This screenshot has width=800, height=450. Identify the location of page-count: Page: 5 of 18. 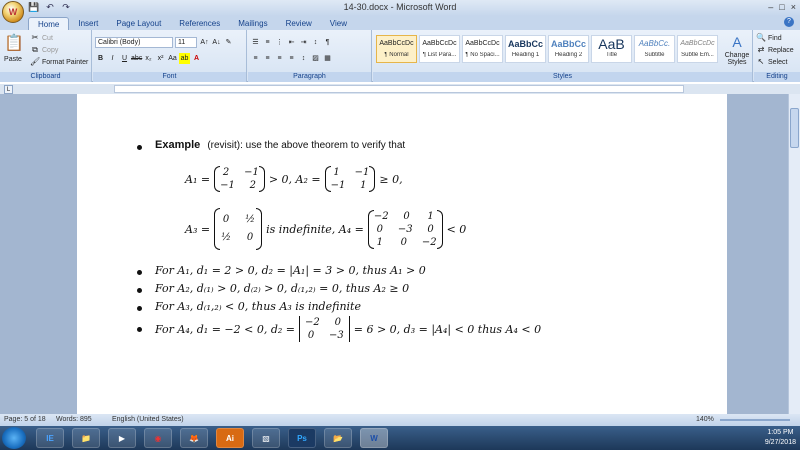
(25, 419).